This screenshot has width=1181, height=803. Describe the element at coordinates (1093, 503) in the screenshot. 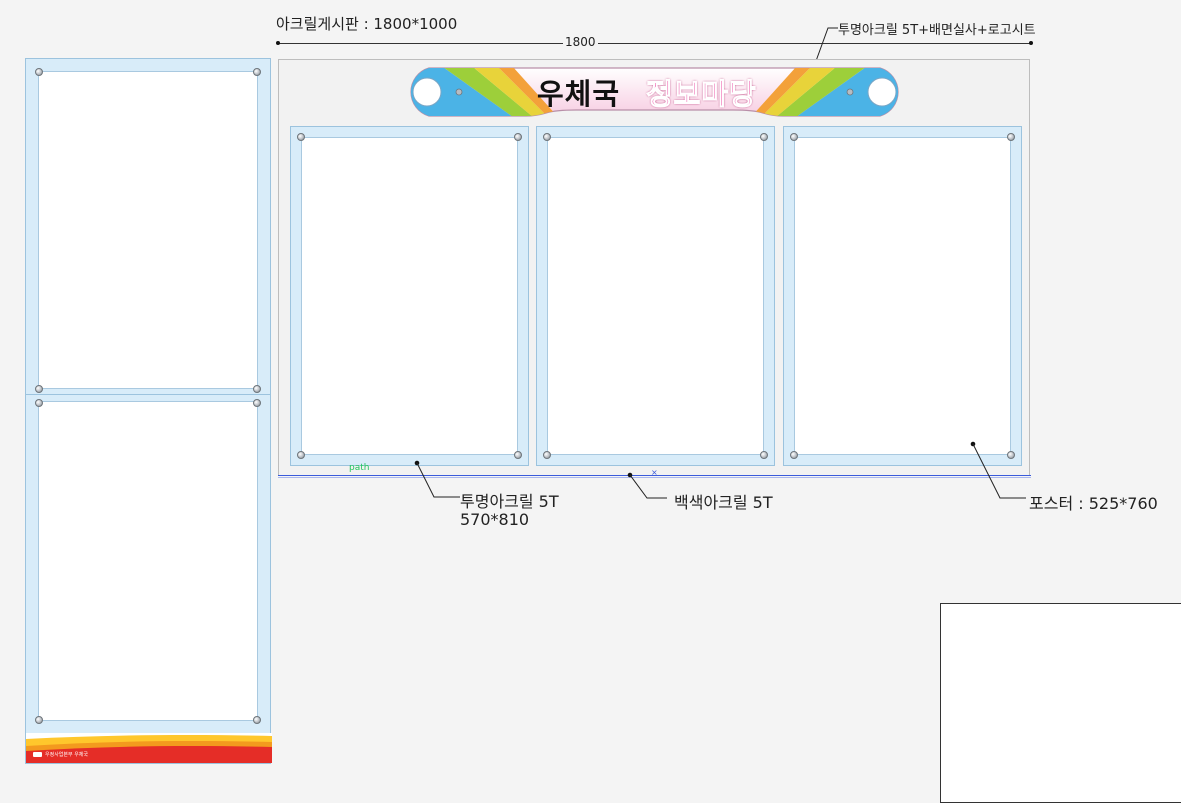

I see `poster-label: 포스터 : 525*760` at that location.